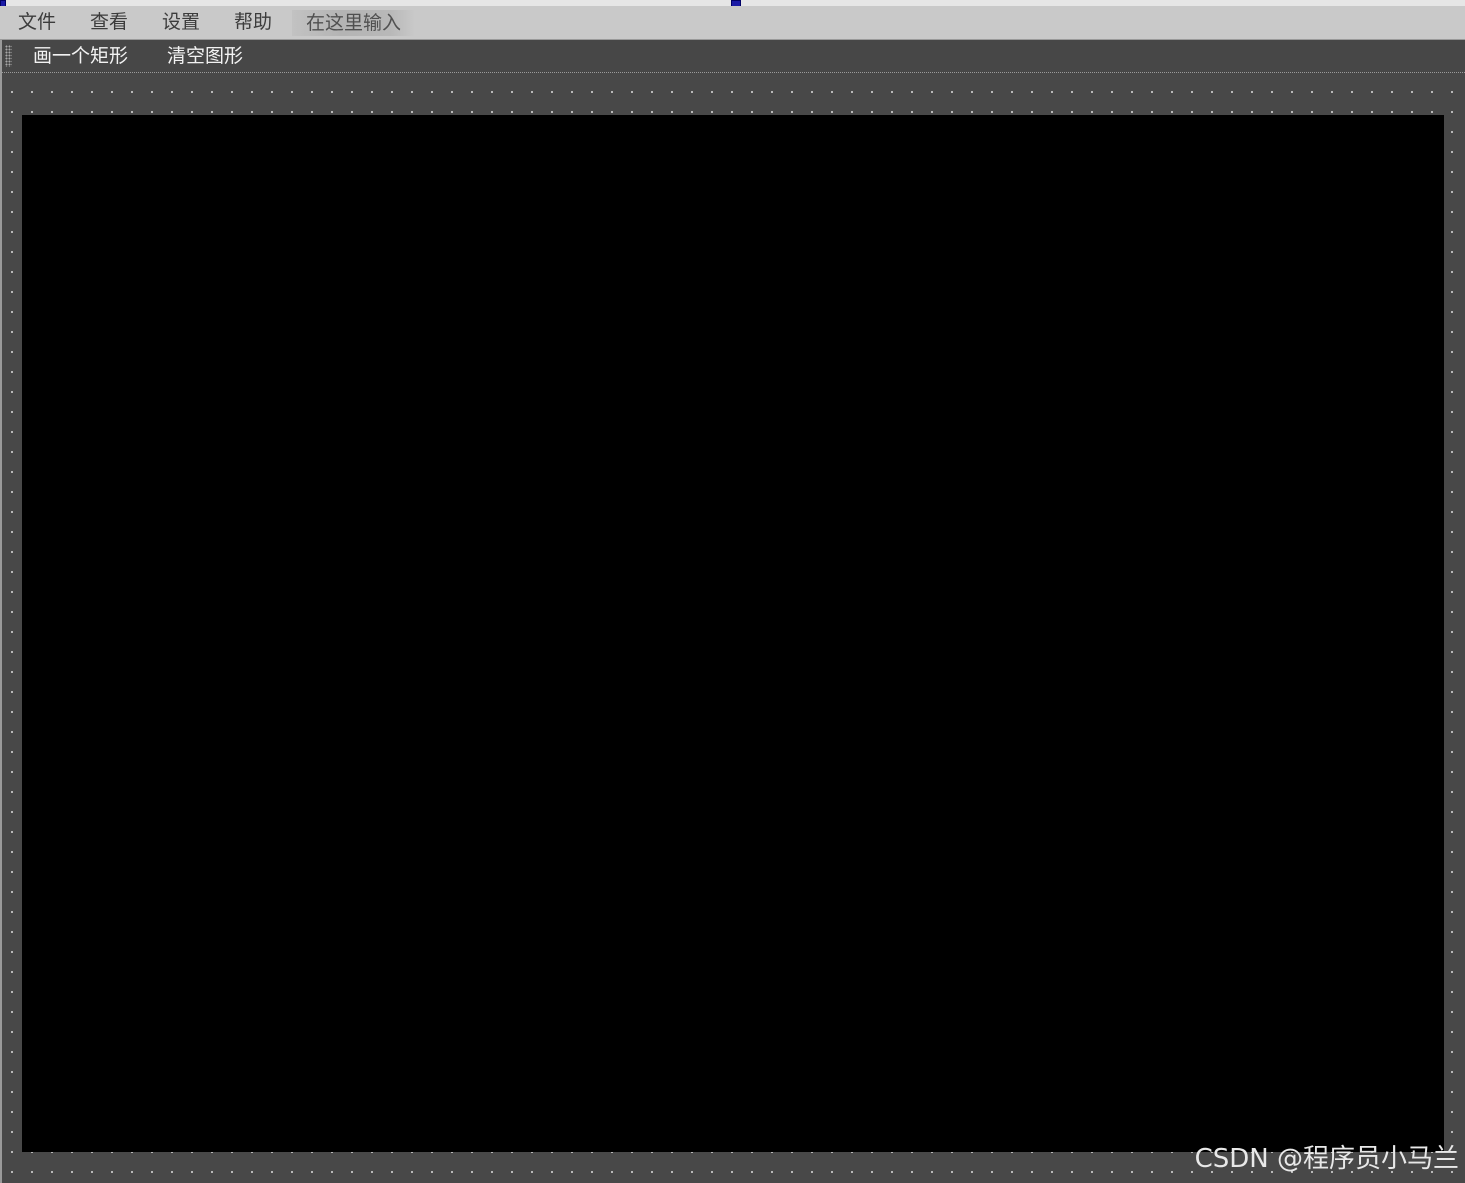 Image resolution: width=1465 pixels, height=1183 pixels. What do you see at coordinates (354, 23) in the screenshot?
I see `menu-type-here-placeholder: 在这里输入` at bounding box center [354, 23].